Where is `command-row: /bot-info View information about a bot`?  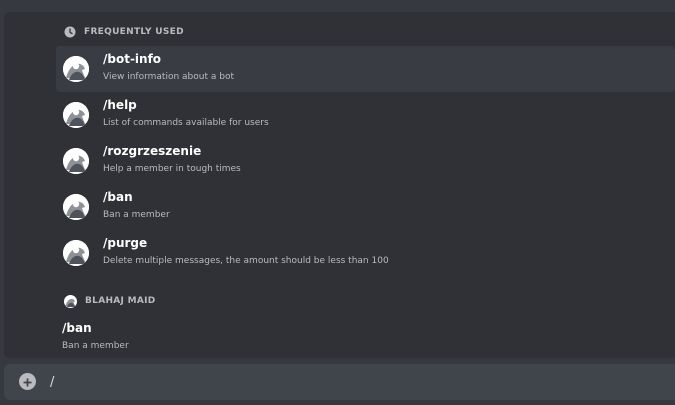
command-row: /bot-info View information about a bot is located at coordinates (365, 69).